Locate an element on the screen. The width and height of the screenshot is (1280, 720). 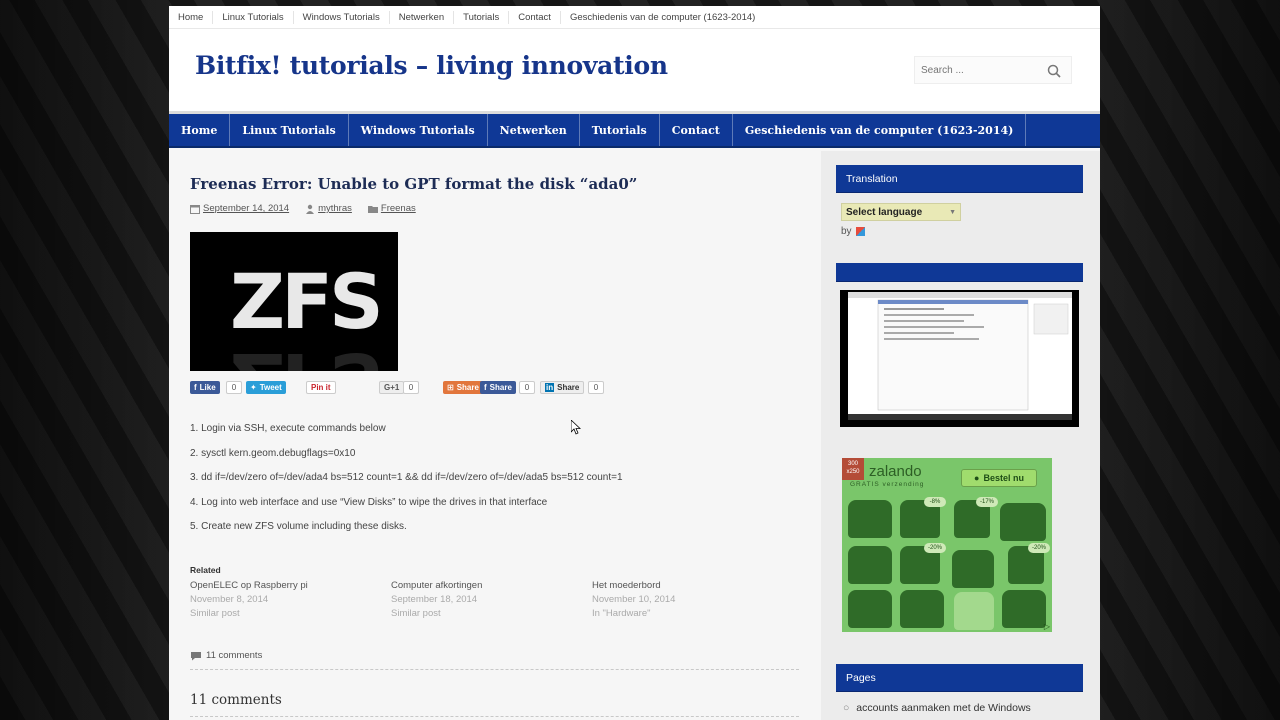
facebook-like-button: f Like is located at coordinates (205, 387).